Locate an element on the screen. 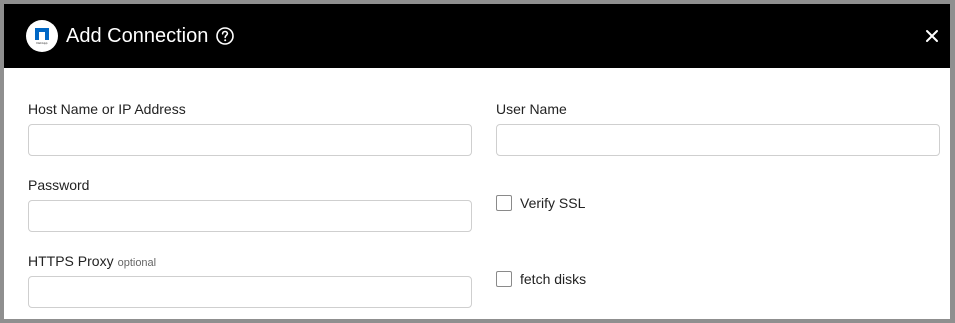 The width and height of the screenshot is (955, 323). host-input is located at coordinates (250, 140).